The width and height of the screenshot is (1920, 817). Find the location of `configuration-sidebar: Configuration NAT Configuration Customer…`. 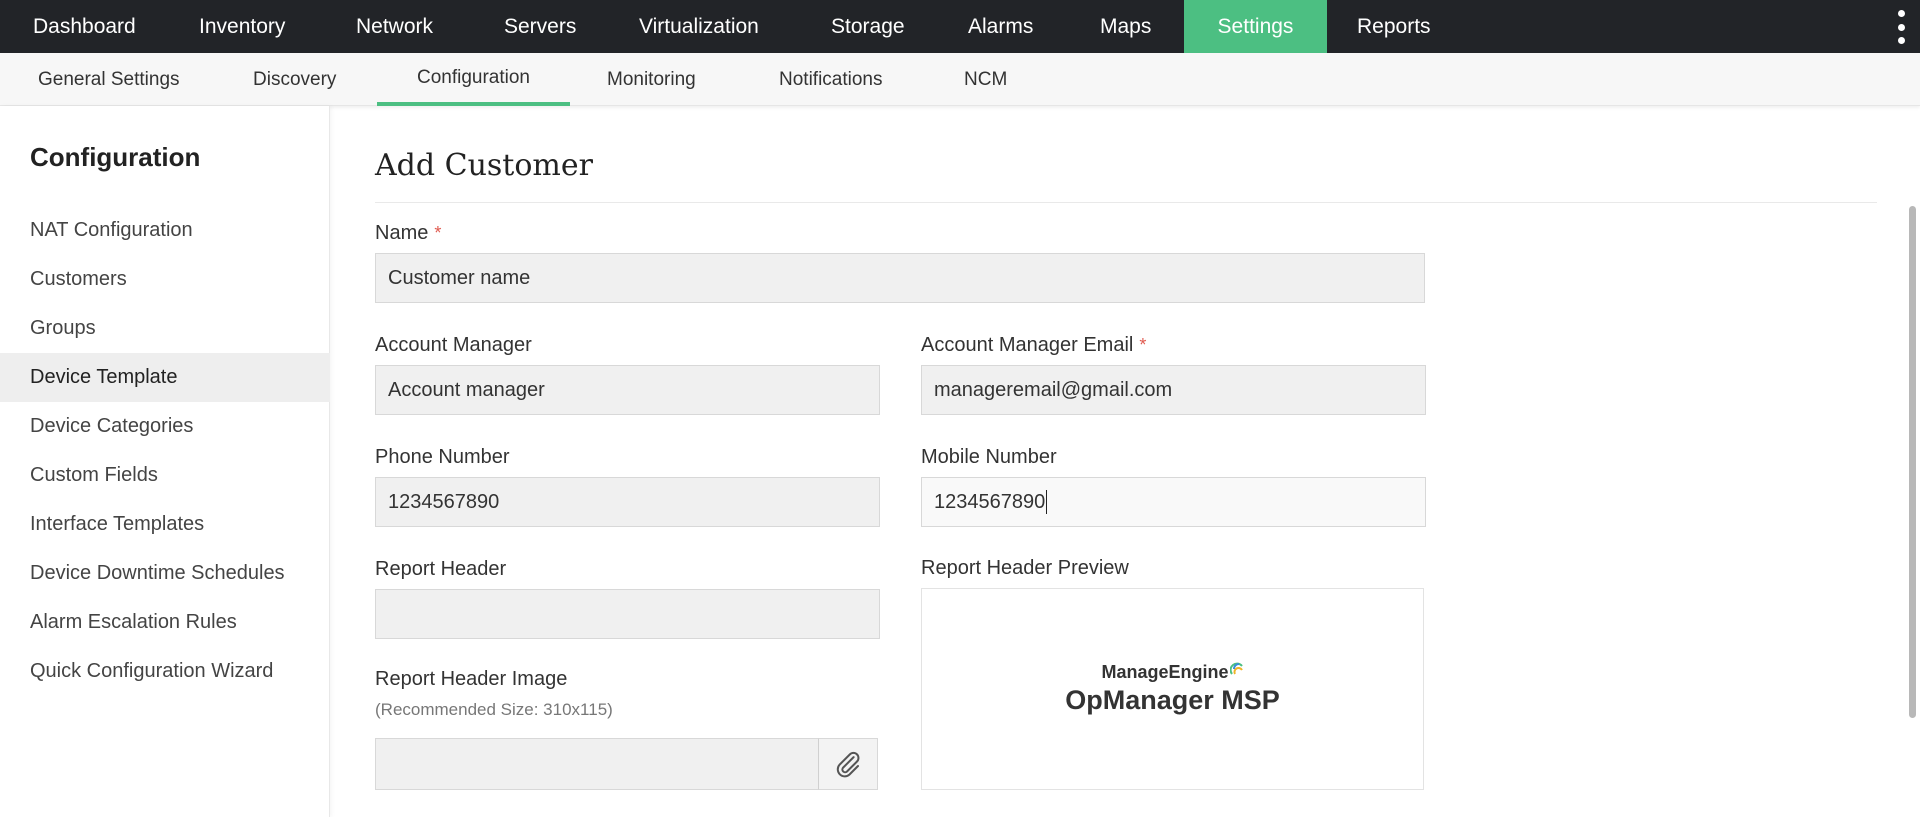

configuration-sidebar: Configuration NAT Configuration Customer… is located at coordinates (165, 461).